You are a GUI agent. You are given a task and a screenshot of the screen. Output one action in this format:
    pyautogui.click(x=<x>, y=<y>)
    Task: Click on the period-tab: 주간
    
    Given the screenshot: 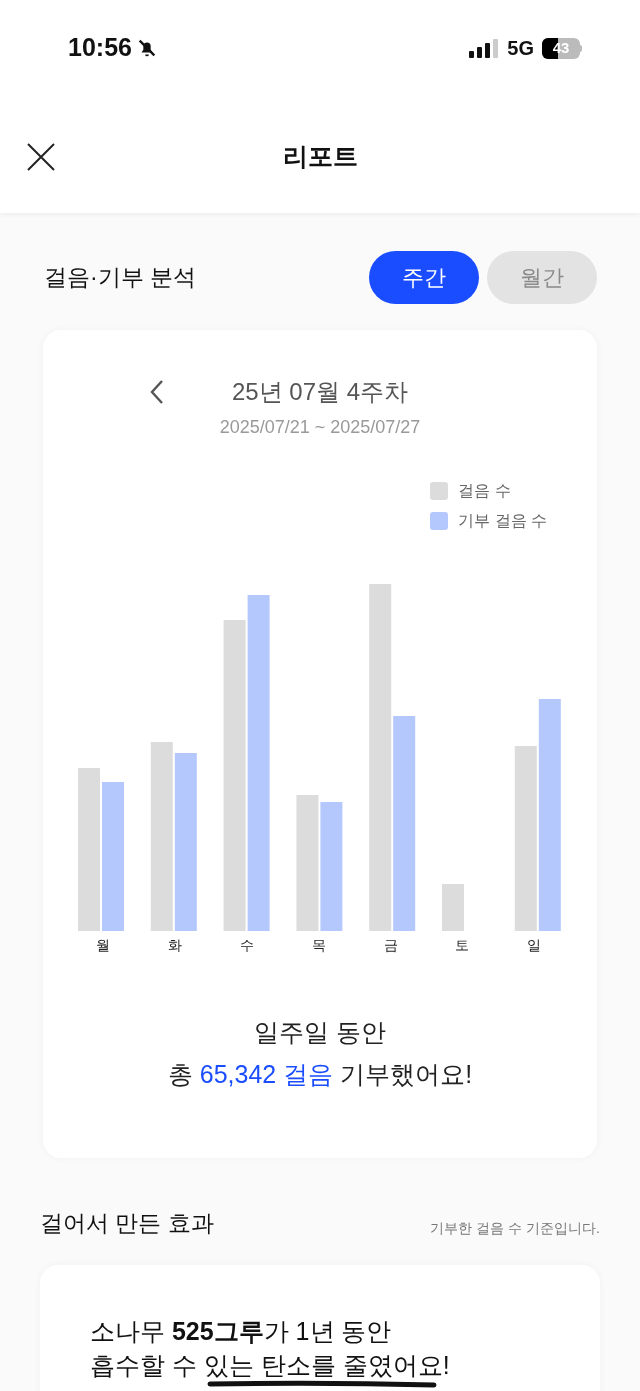 What is the action you would take?
    pyautogui.click(x=424, y=277)
    